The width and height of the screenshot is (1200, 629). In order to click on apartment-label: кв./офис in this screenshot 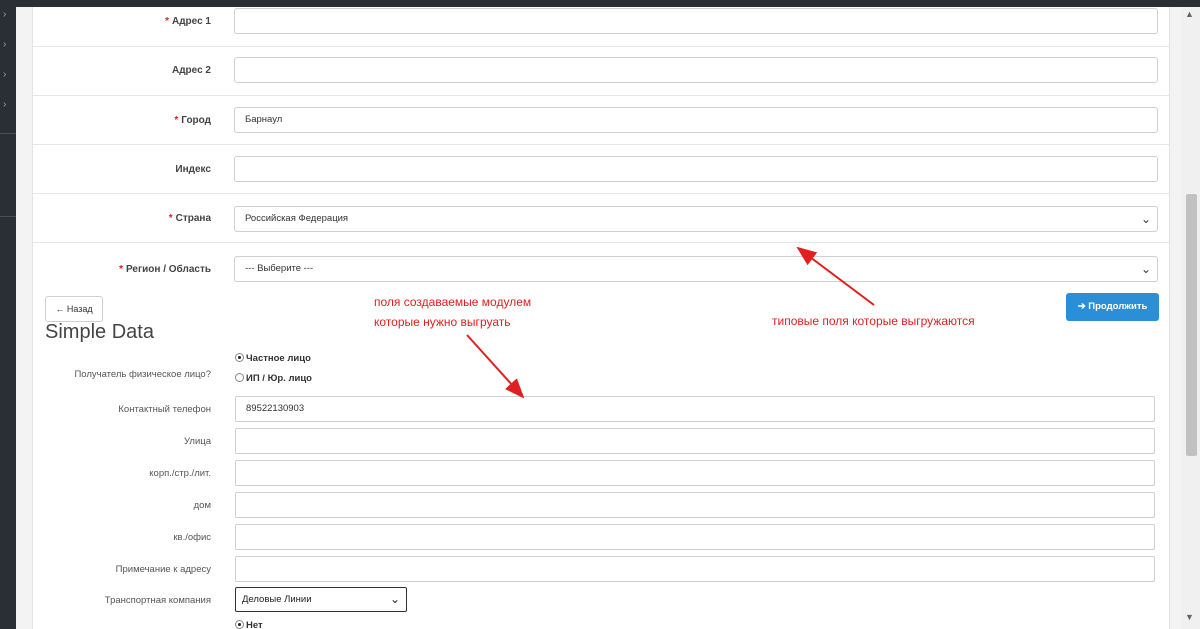, I will do `click(192, 537)`.